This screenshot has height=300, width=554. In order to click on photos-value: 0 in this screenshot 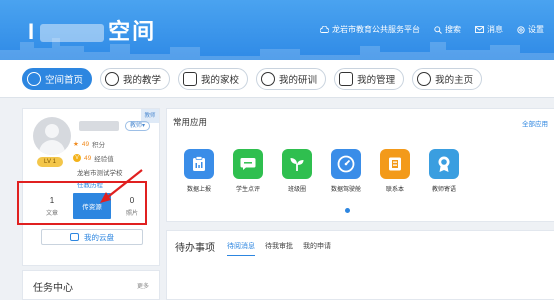, I will do `click(132, 200)`.